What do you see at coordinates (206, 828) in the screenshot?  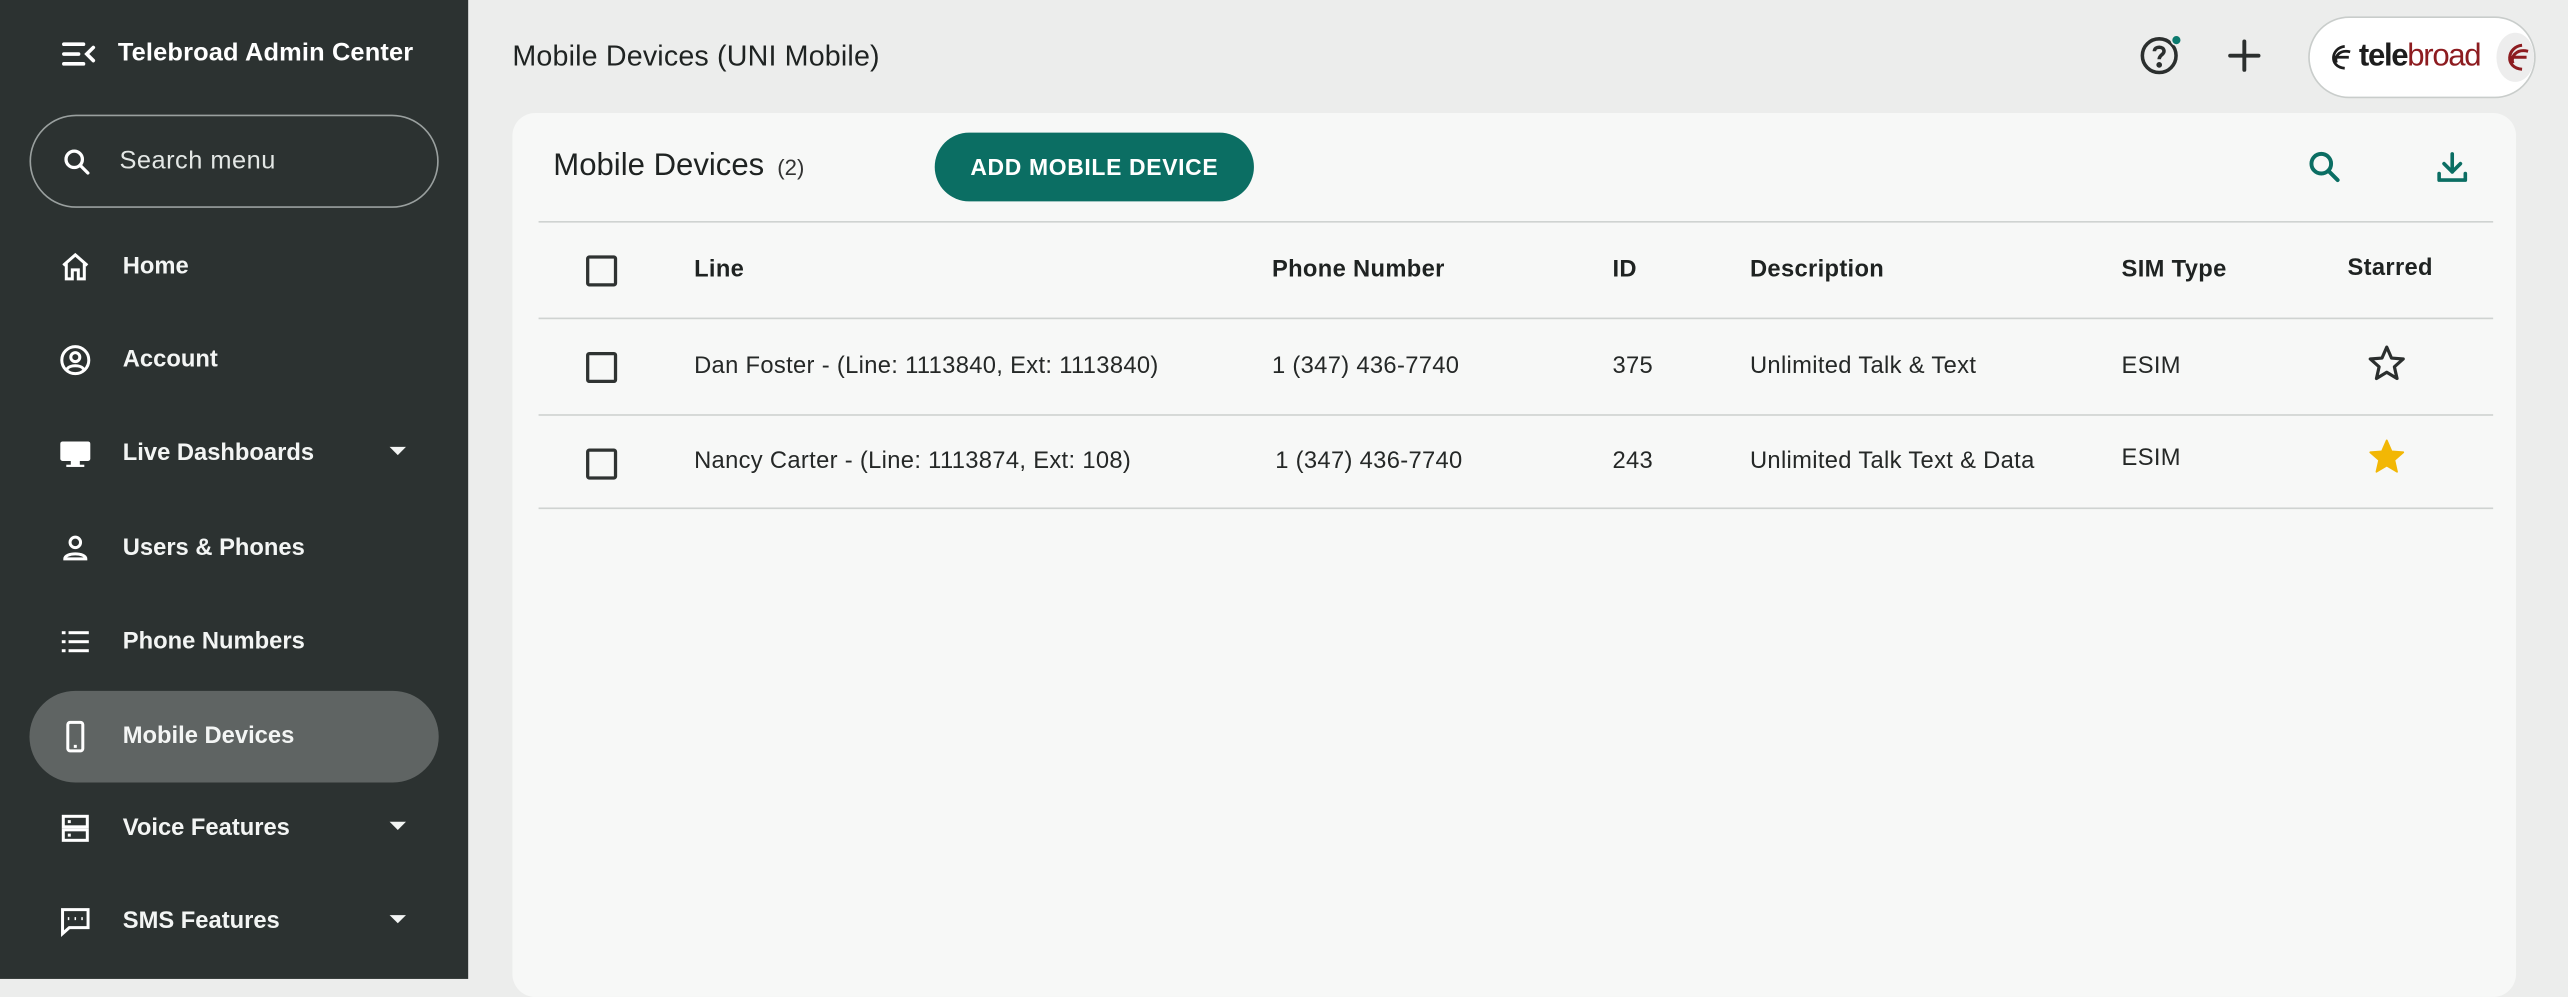 I see `sidebar-item-label: Voice Features` at bounding box center [206, 828].